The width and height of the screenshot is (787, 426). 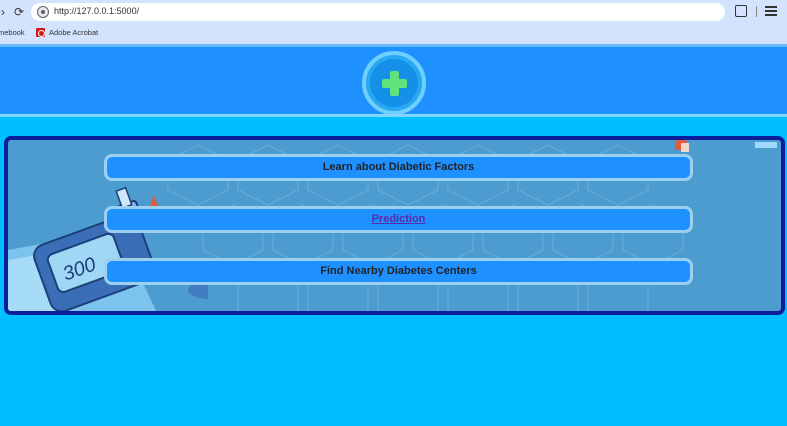 I want to click on forward-icon: ›, so click(x=5, y=12).